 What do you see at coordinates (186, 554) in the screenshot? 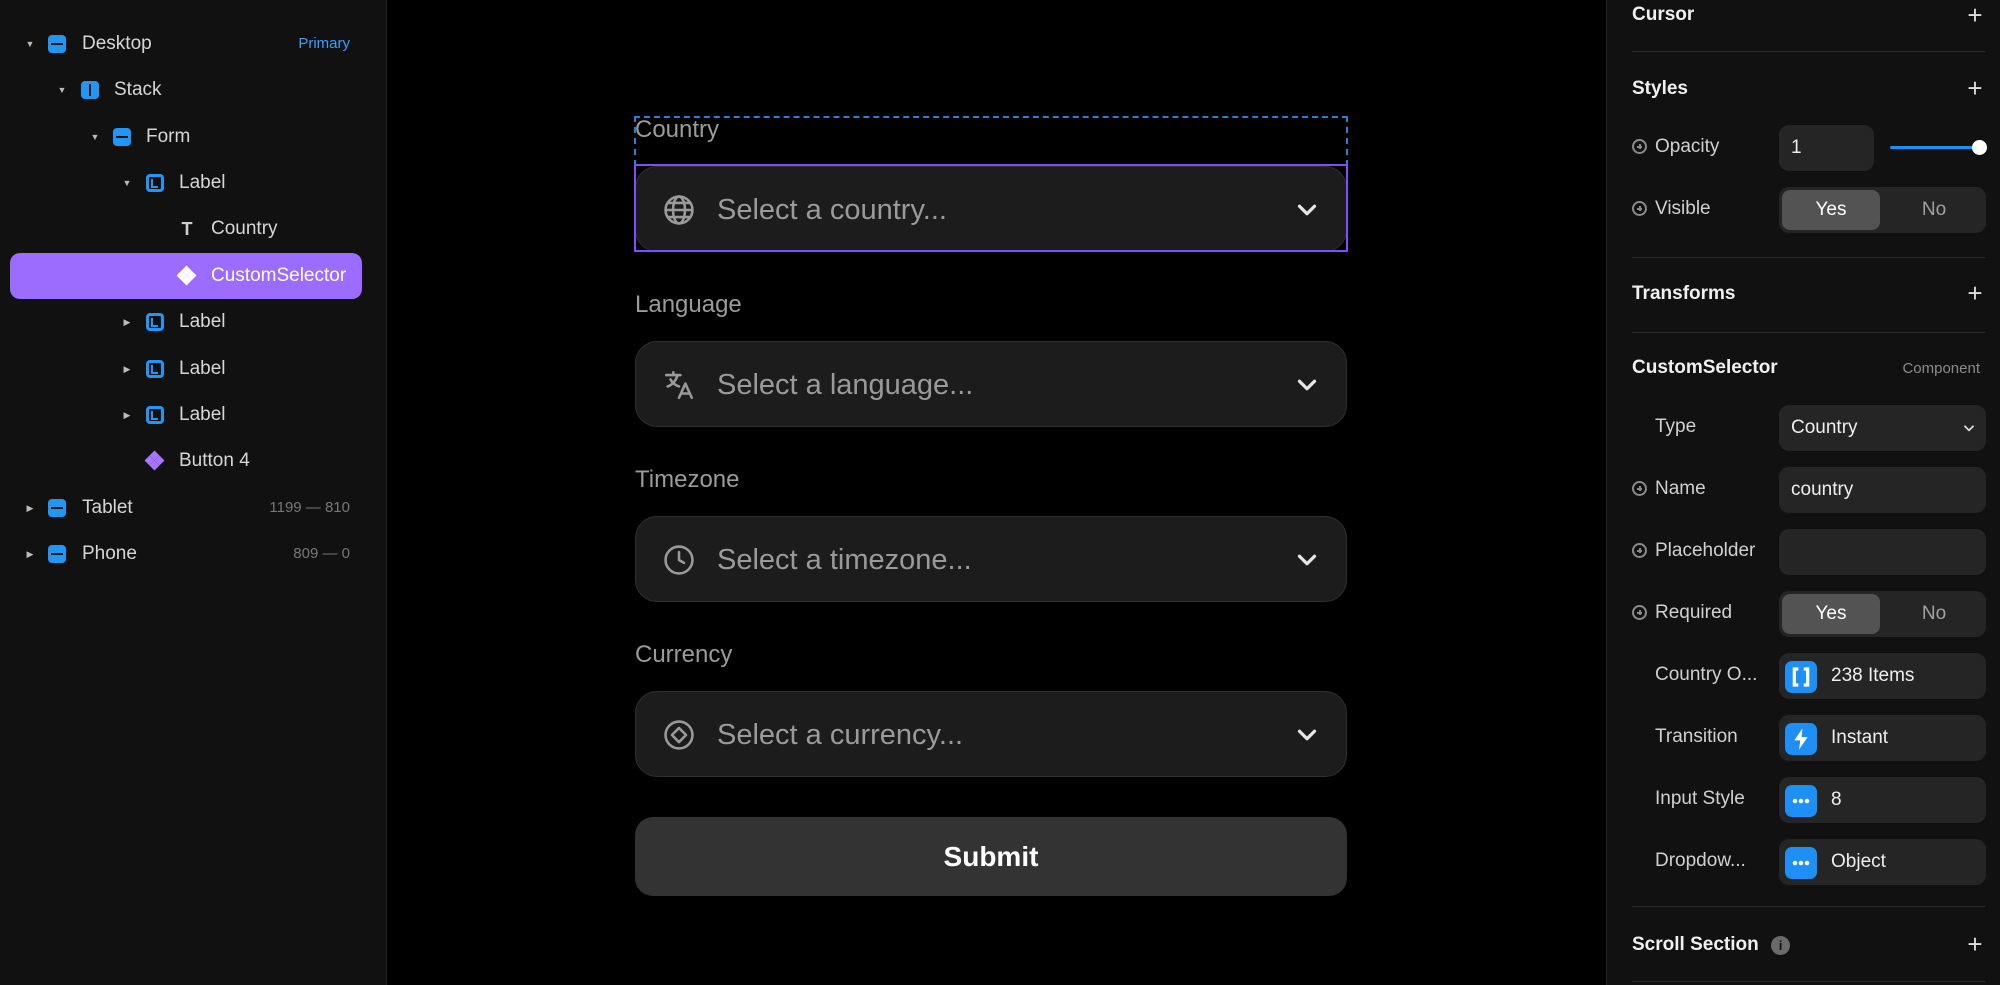
I see `layer-phone: ▶ Phone 809 — 0` at bounding box center [186, 554].